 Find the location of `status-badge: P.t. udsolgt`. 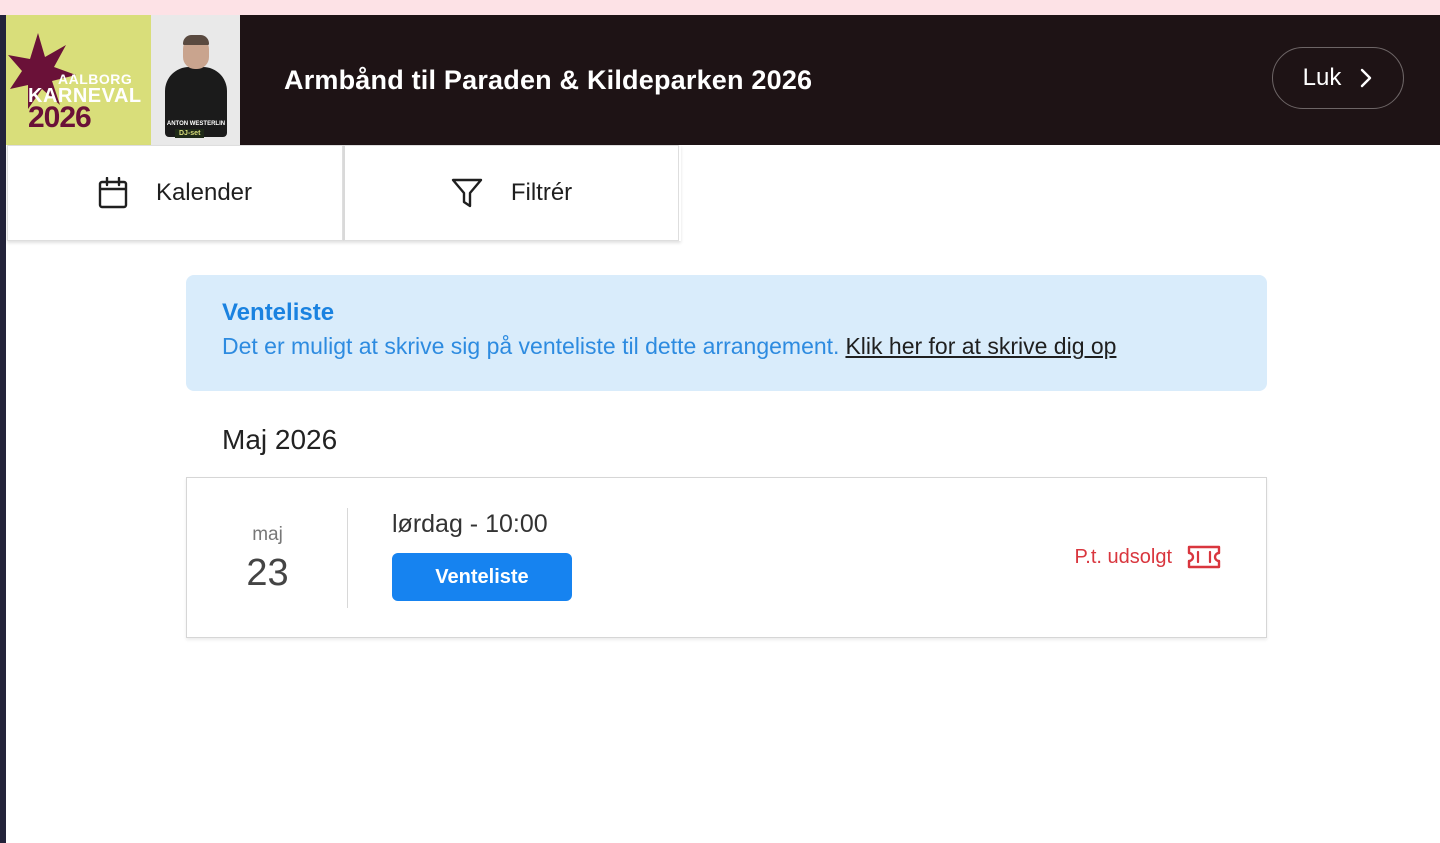

status-badge: P.t. udsolgt is located at coordinates (1148, 557).